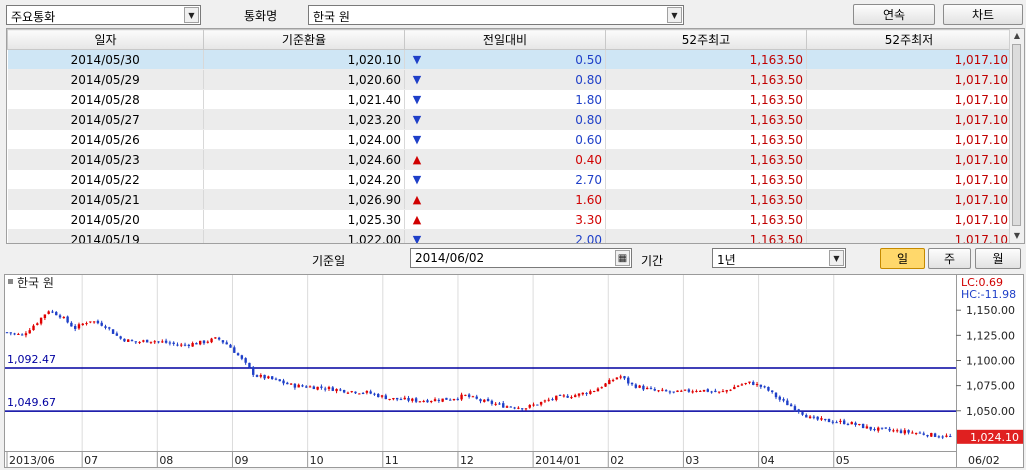 The image size is (1026, 470). Describe the element at coordinates (509, 199) in the screenshot. I see `table-row: 2014/05/21 1,026.90 ▲ 1.60 1,163.50 1,017.10` at that location.